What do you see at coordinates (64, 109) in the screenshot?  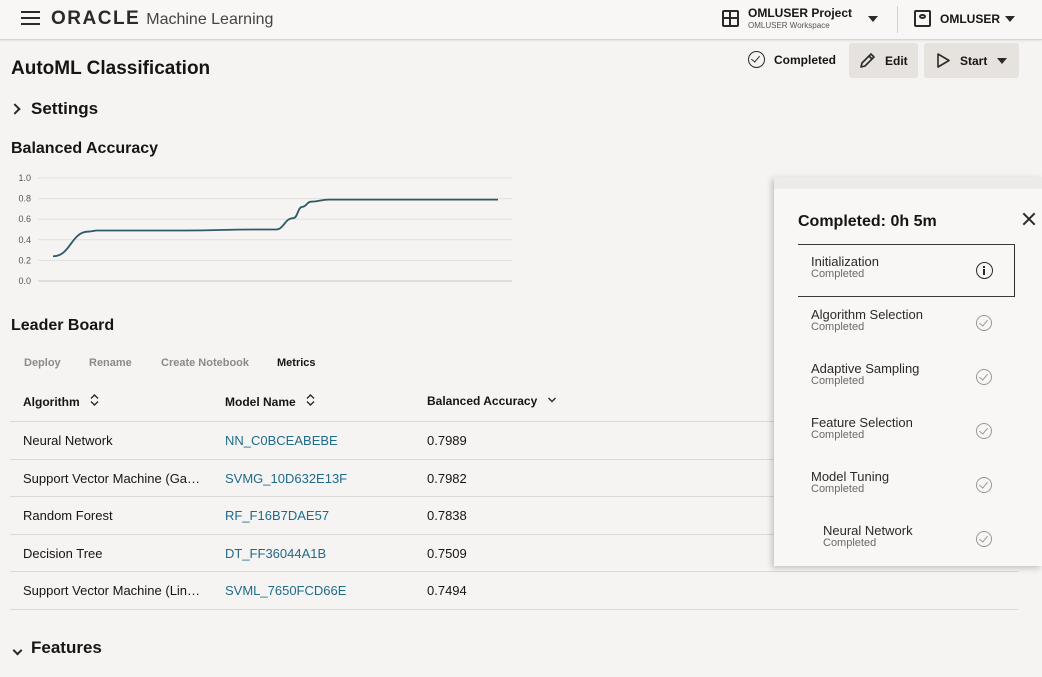 I see `settings-toggle: Settings` at bounding box center [64, 109].